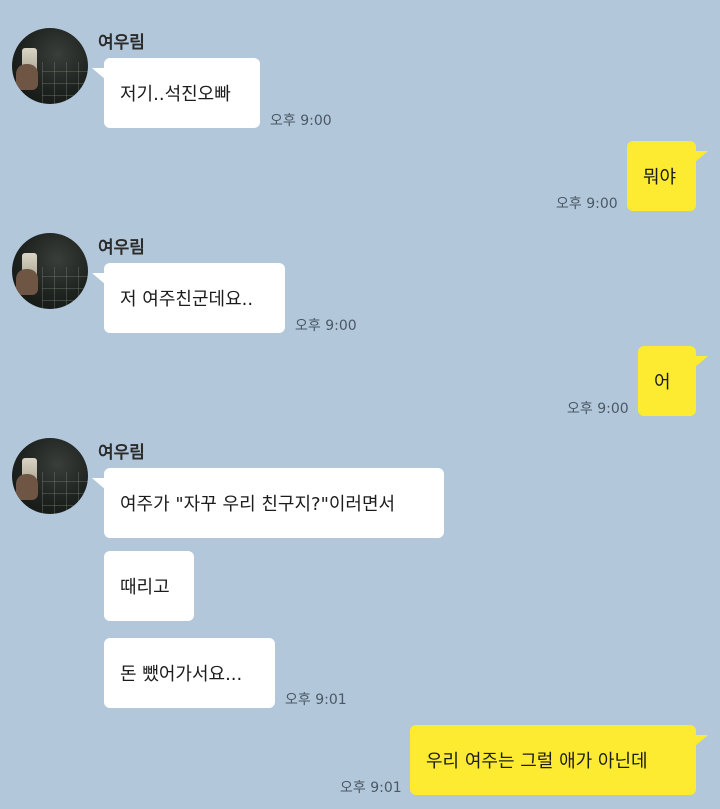  What do you see at coordinates (667, 176) in the screenshot?
I see `outgoing-message: 뭐야` at bounding box center [667, 176].